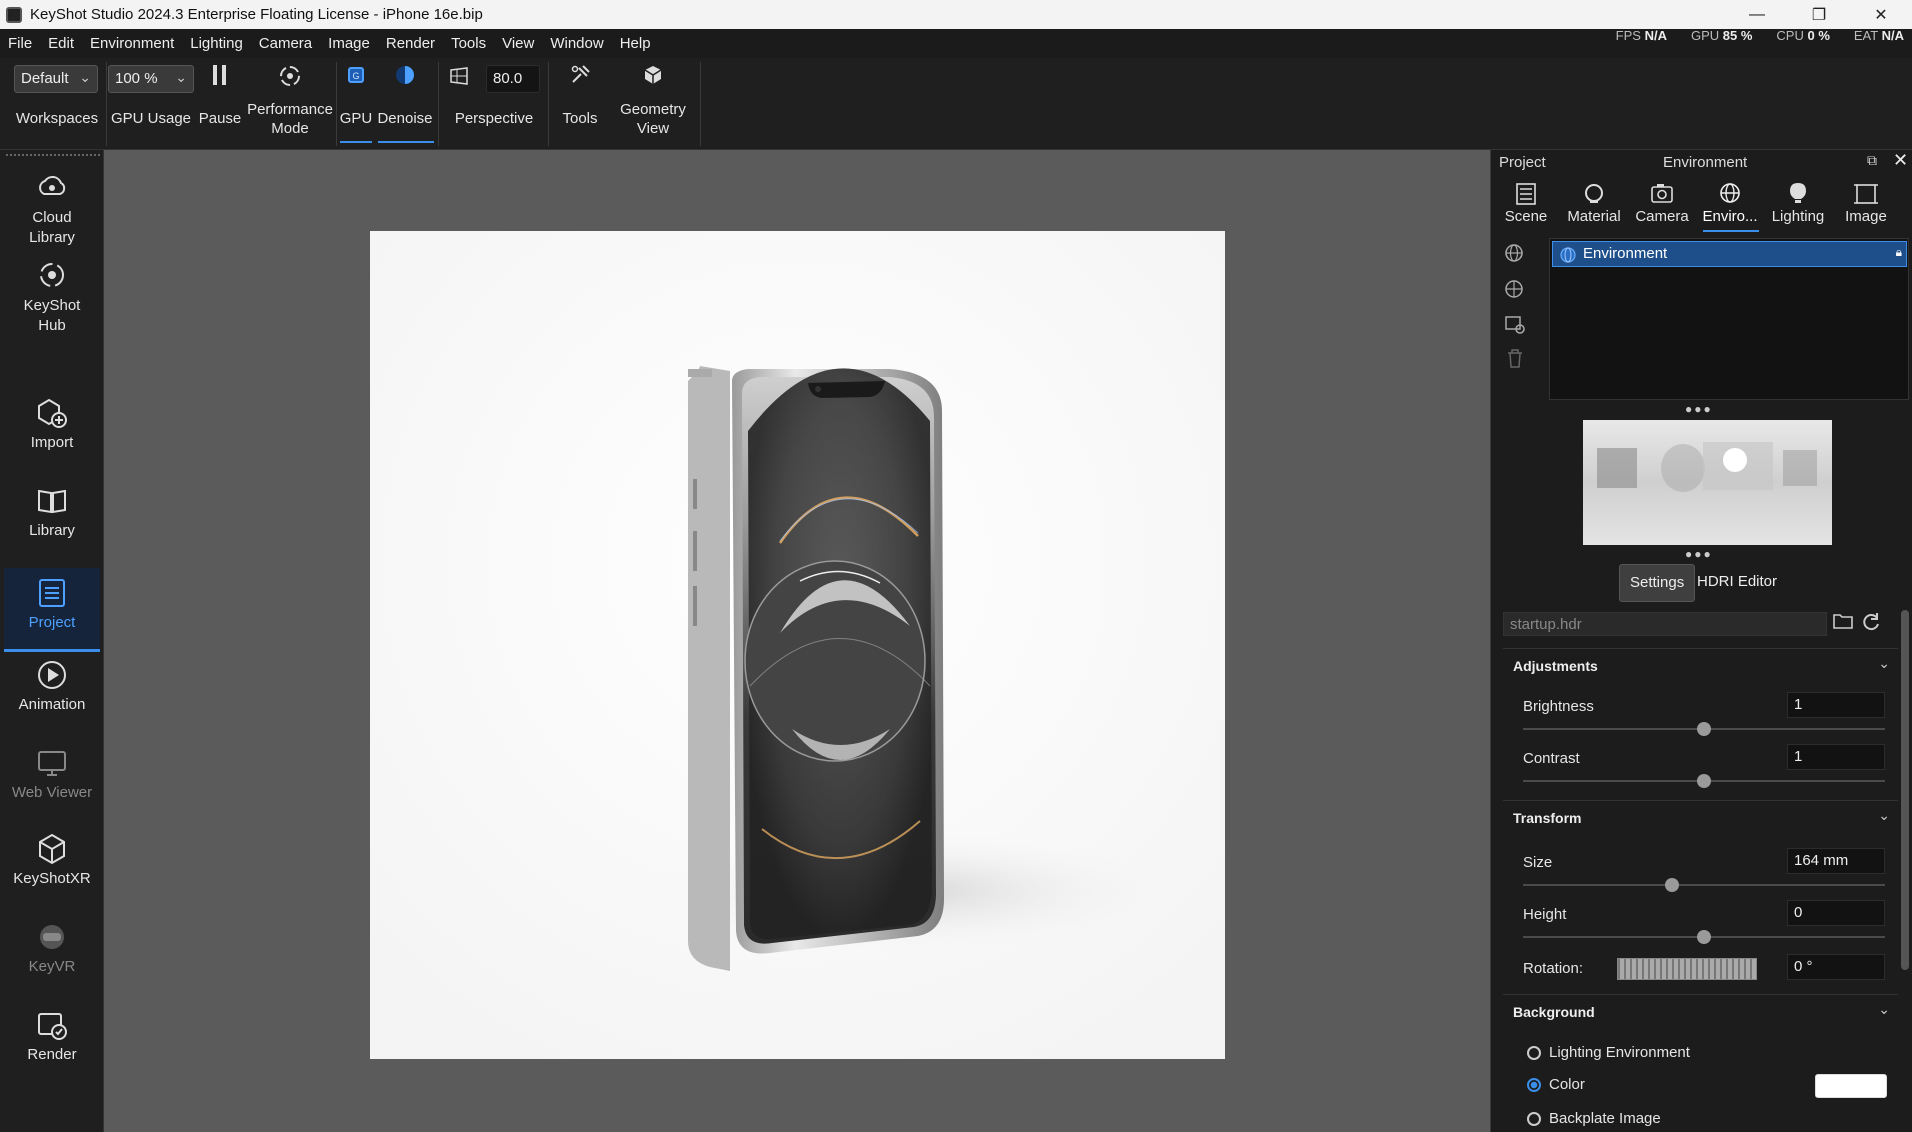 Image resolution: width=1912 pixels, height=1132 pixels. Describe the element at coordinates (1872, 160) in the screenshot. I see `undock-icon: ⧉` at that location.